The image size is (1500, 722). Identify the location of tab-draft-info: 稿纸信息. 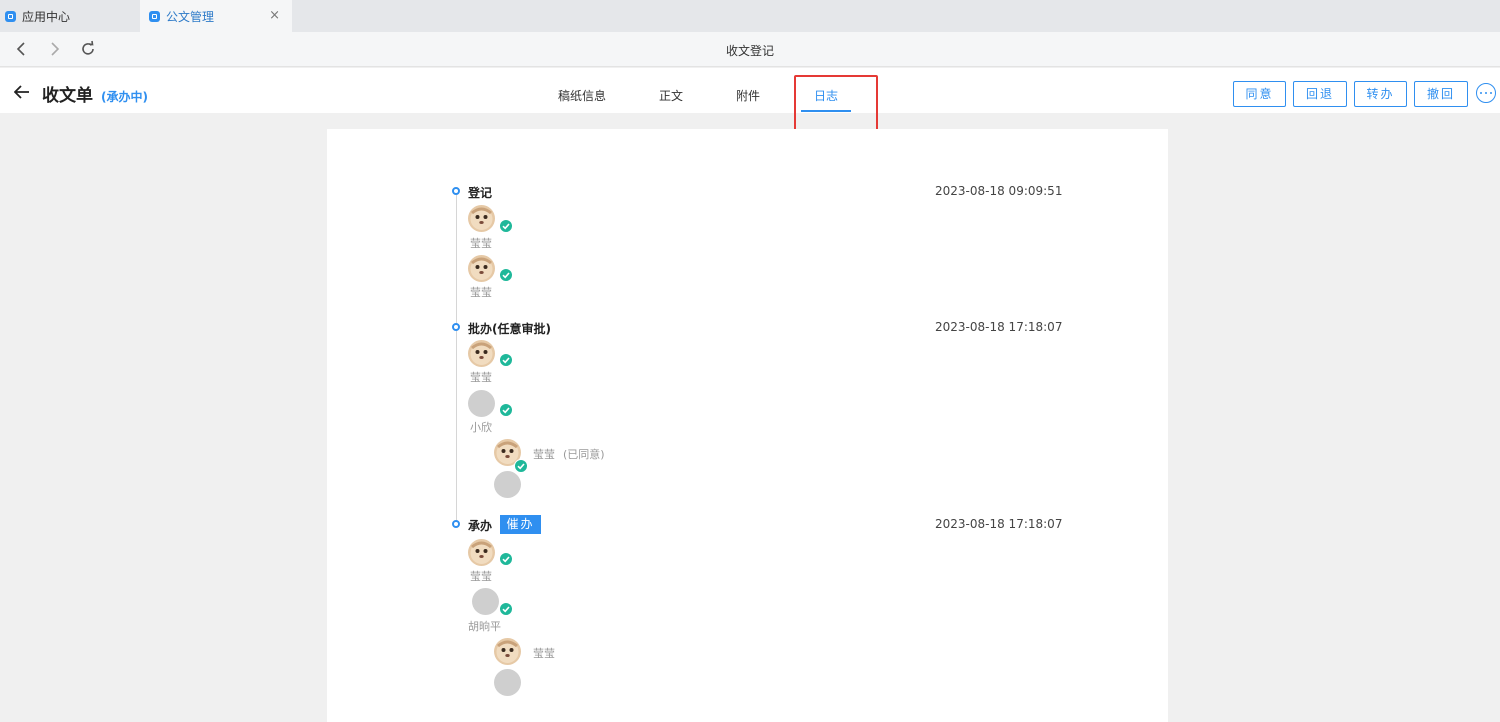
(582, 95).